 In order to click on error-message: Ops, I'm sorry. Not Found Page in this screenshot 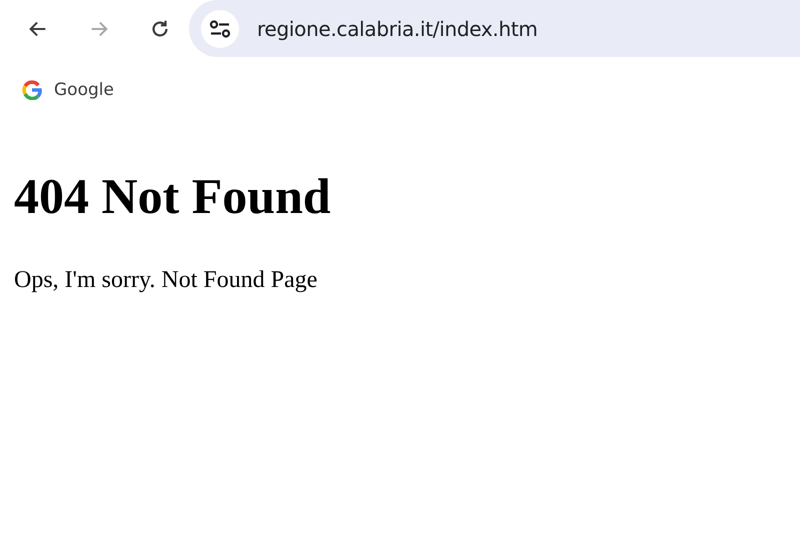, I will do `click(166, 280)`.